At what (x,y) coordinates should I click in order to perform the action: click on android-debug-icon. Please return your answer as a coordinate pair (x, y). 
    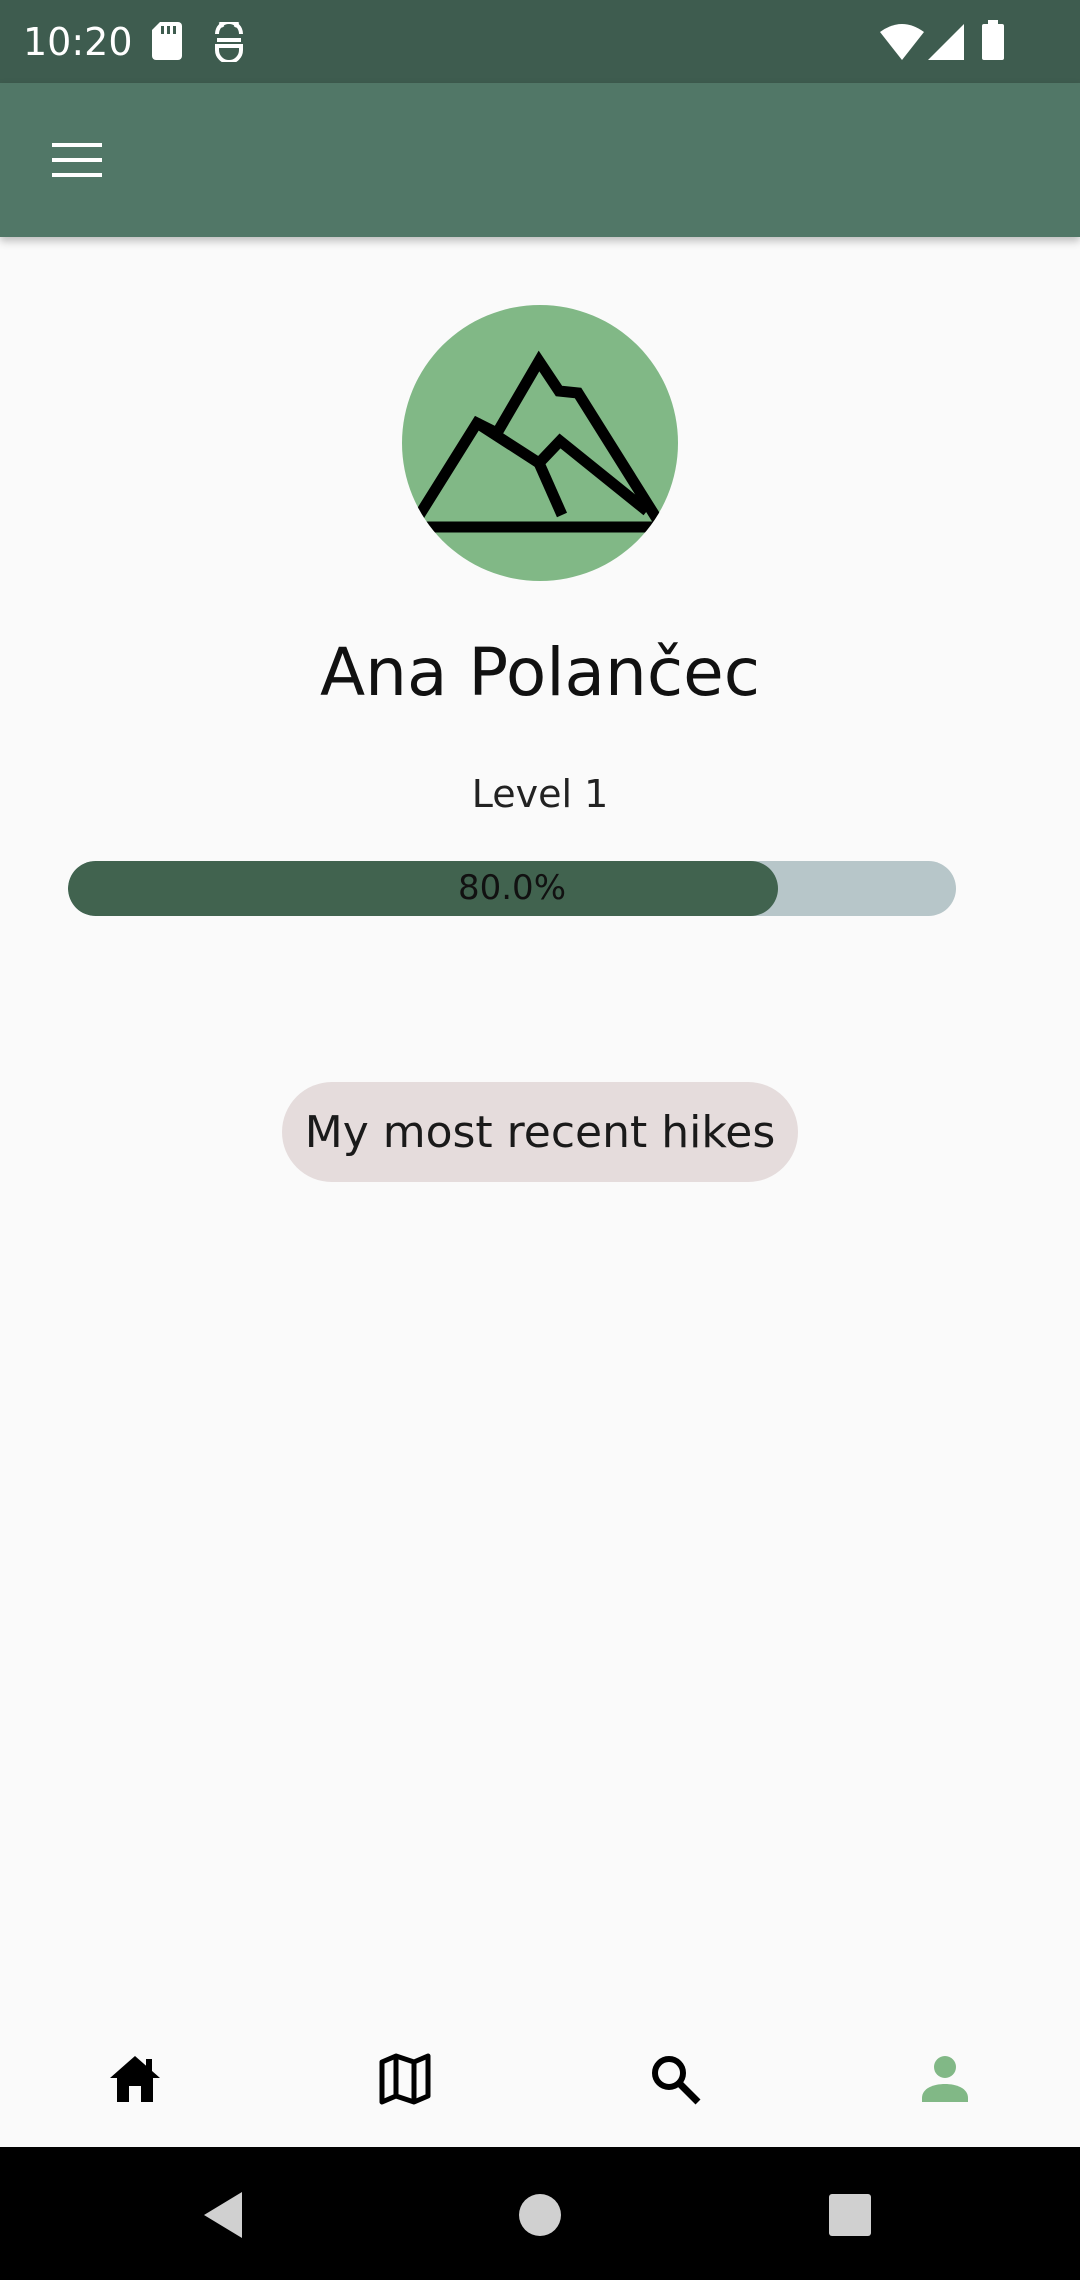
    Looking at the image, I should click on (229, 43).